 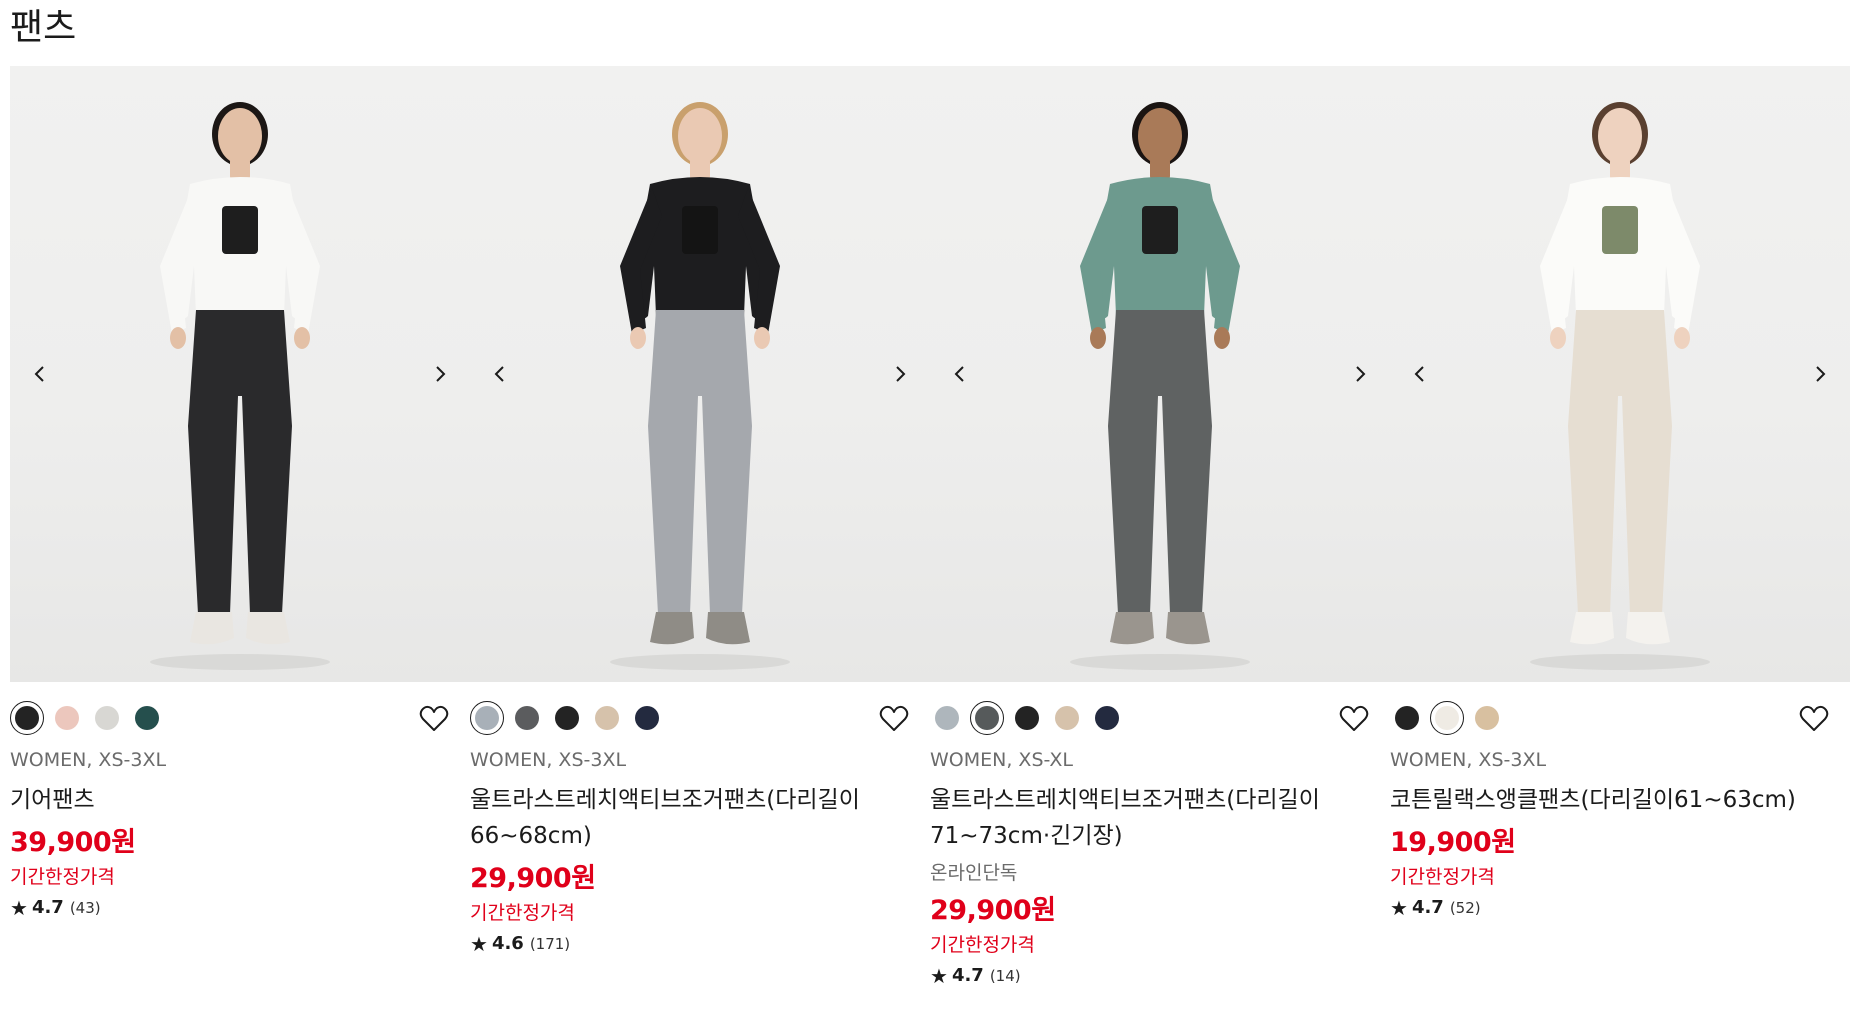 I want to click on review-count: (14), so click(x=1005, y=976).